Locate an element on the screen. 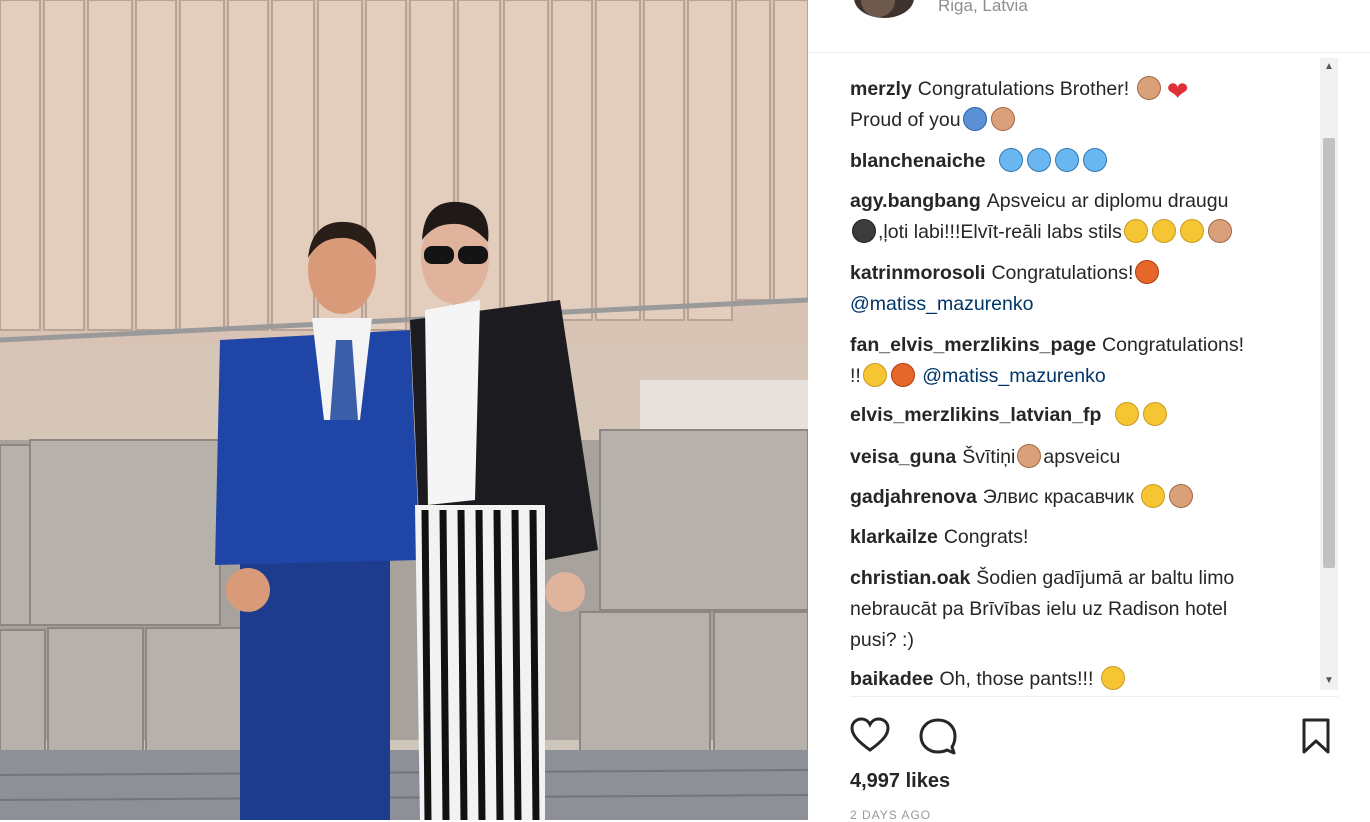  scroll-down-arrow-icon: ▼ is located at coordinates (1329, 681).